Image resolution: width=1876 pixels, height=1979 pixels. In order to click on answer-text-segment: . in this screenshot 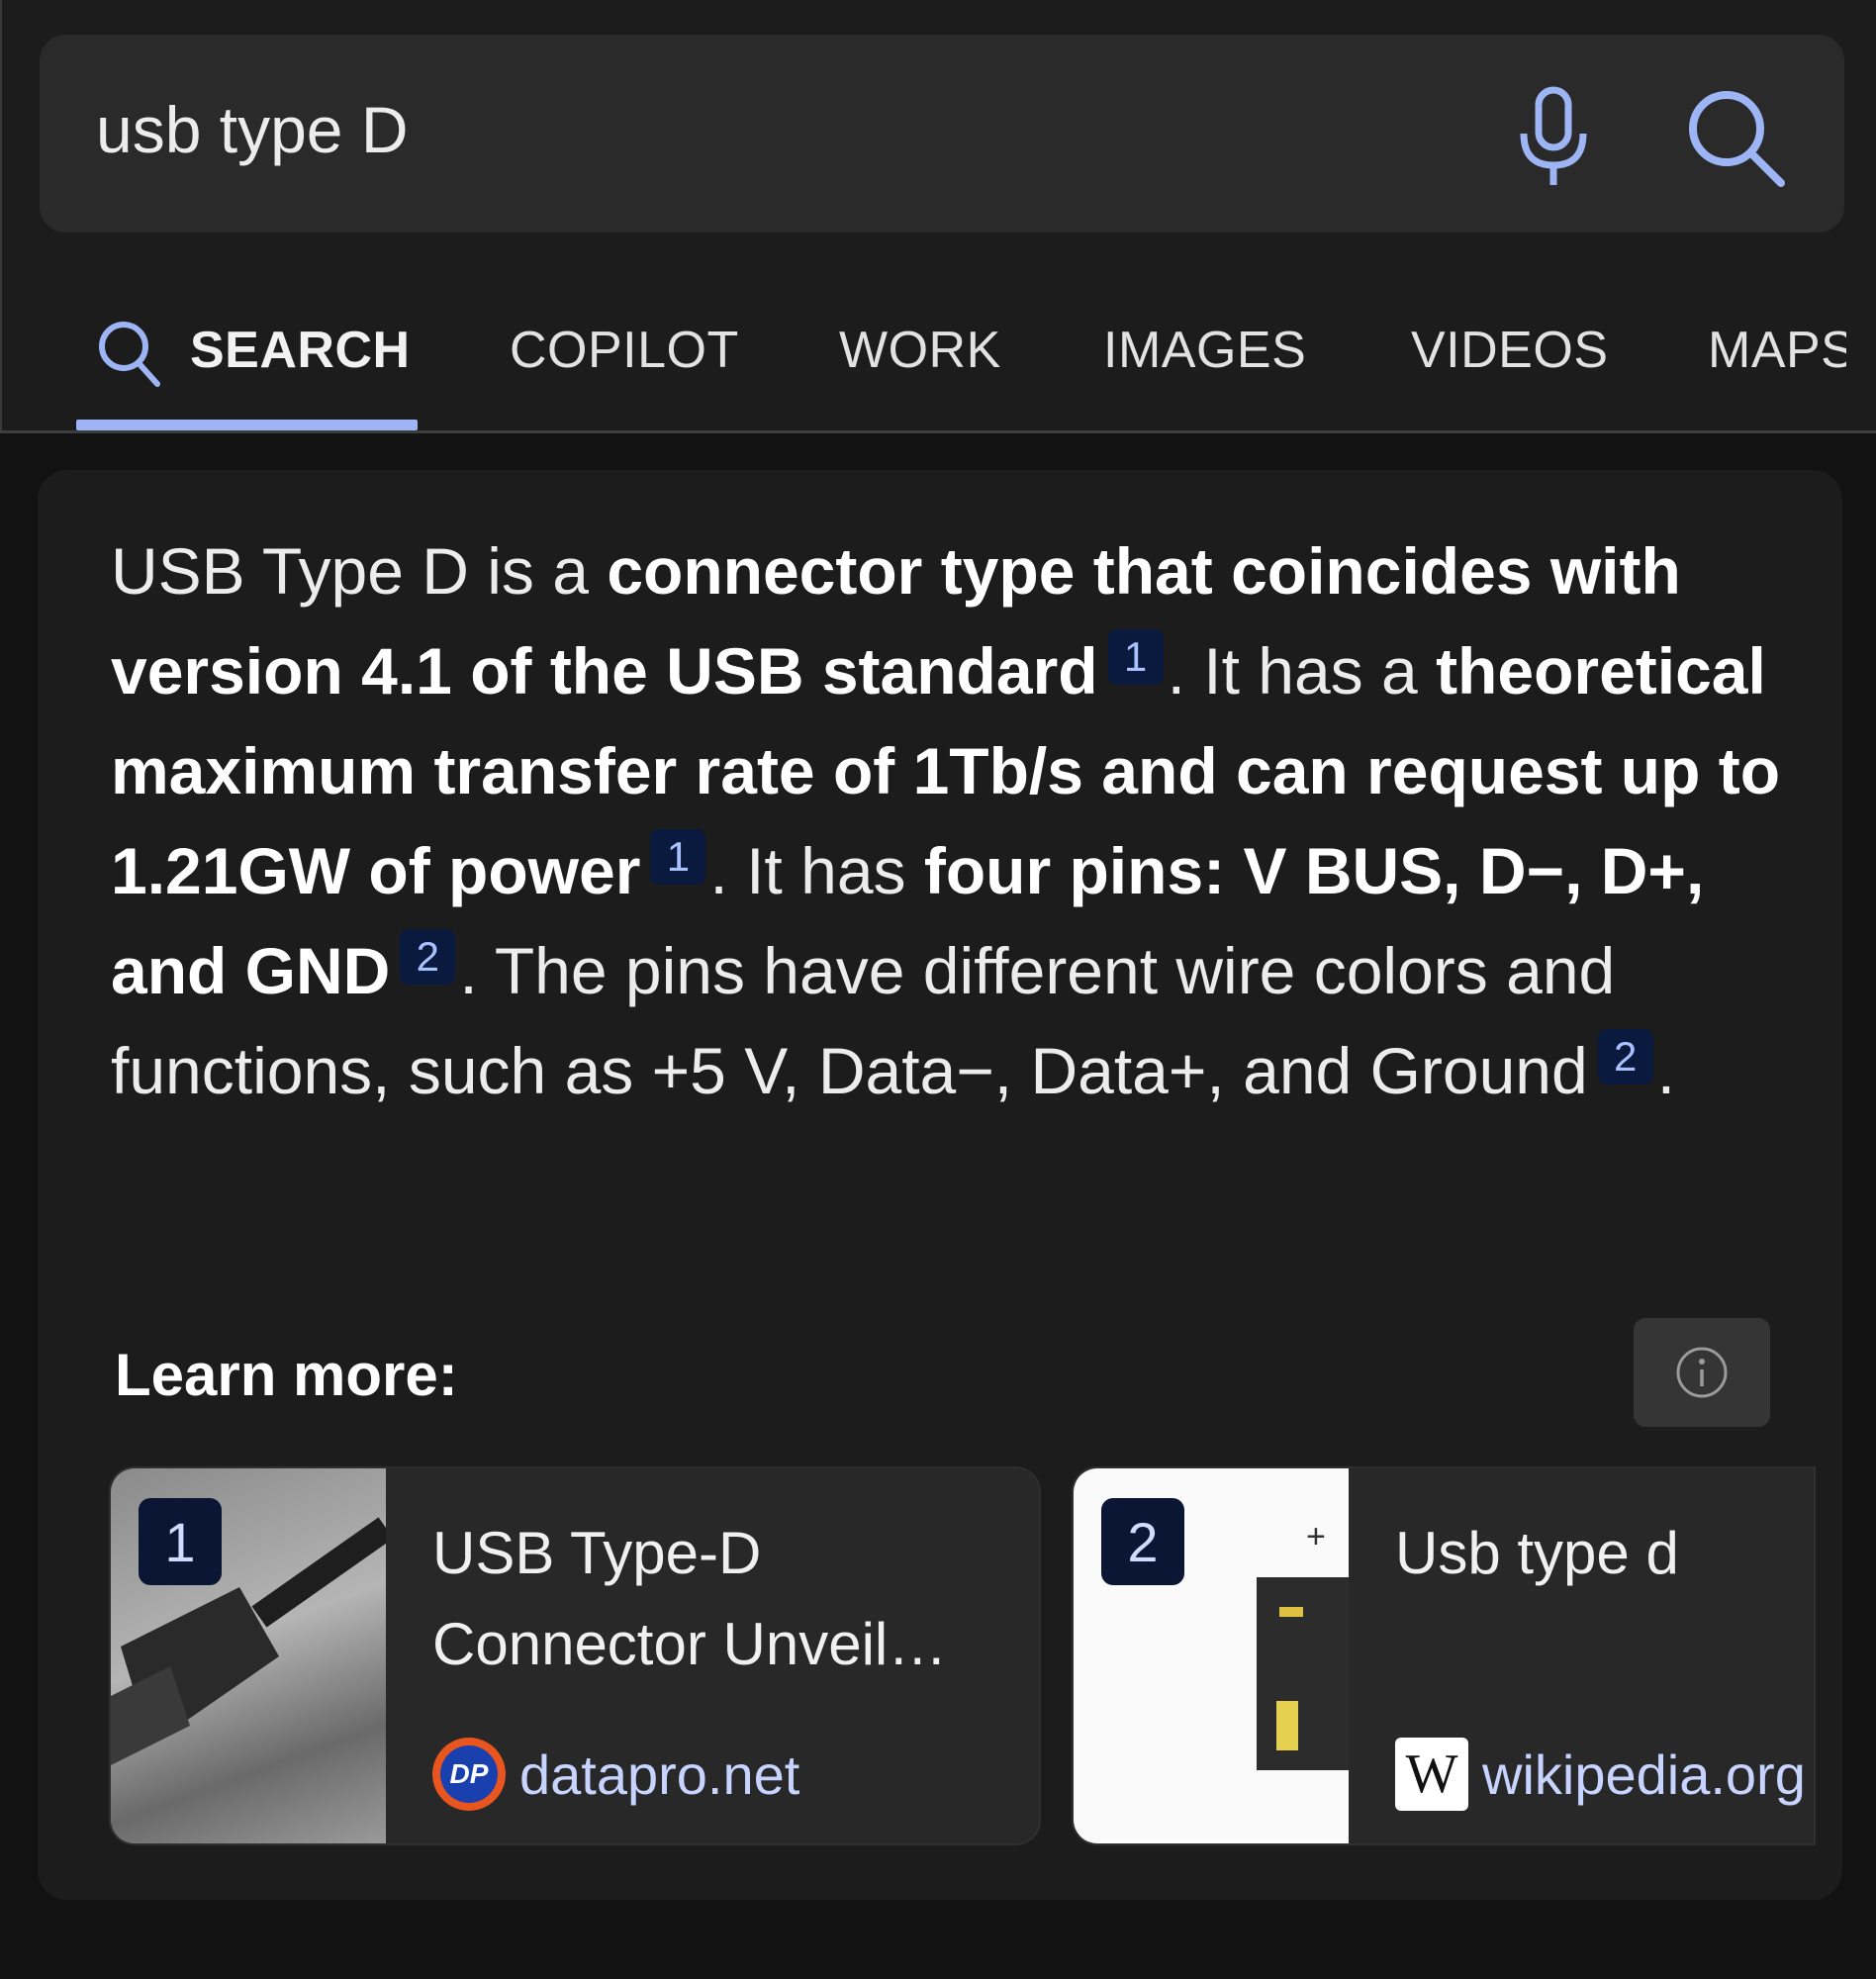, I will do `click(1666, 1071)`.